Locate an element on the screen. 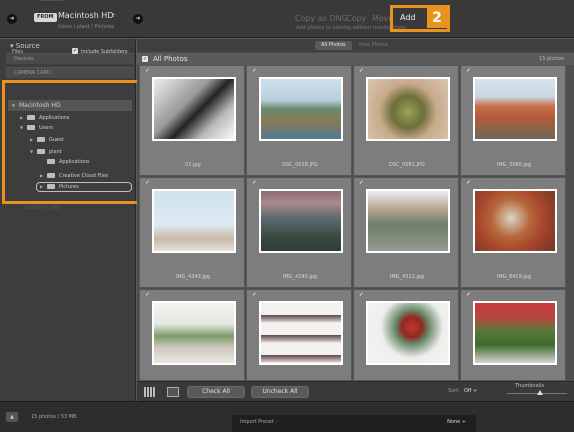  photo-filename: IMG_4343.jpg is located at coordinates (193, 277).